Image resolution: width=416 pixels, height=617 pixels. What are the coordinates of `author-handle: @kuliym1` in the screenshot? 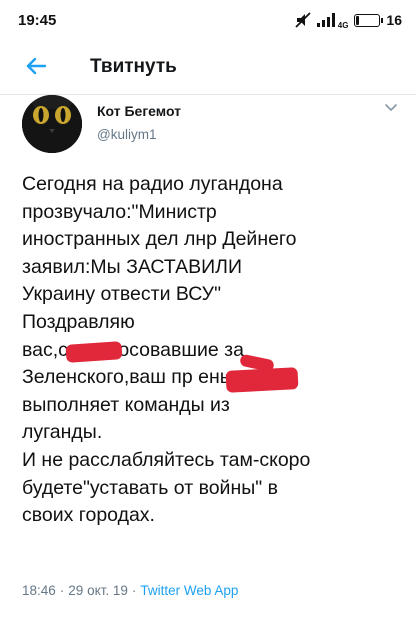 It's located at (126, 134).